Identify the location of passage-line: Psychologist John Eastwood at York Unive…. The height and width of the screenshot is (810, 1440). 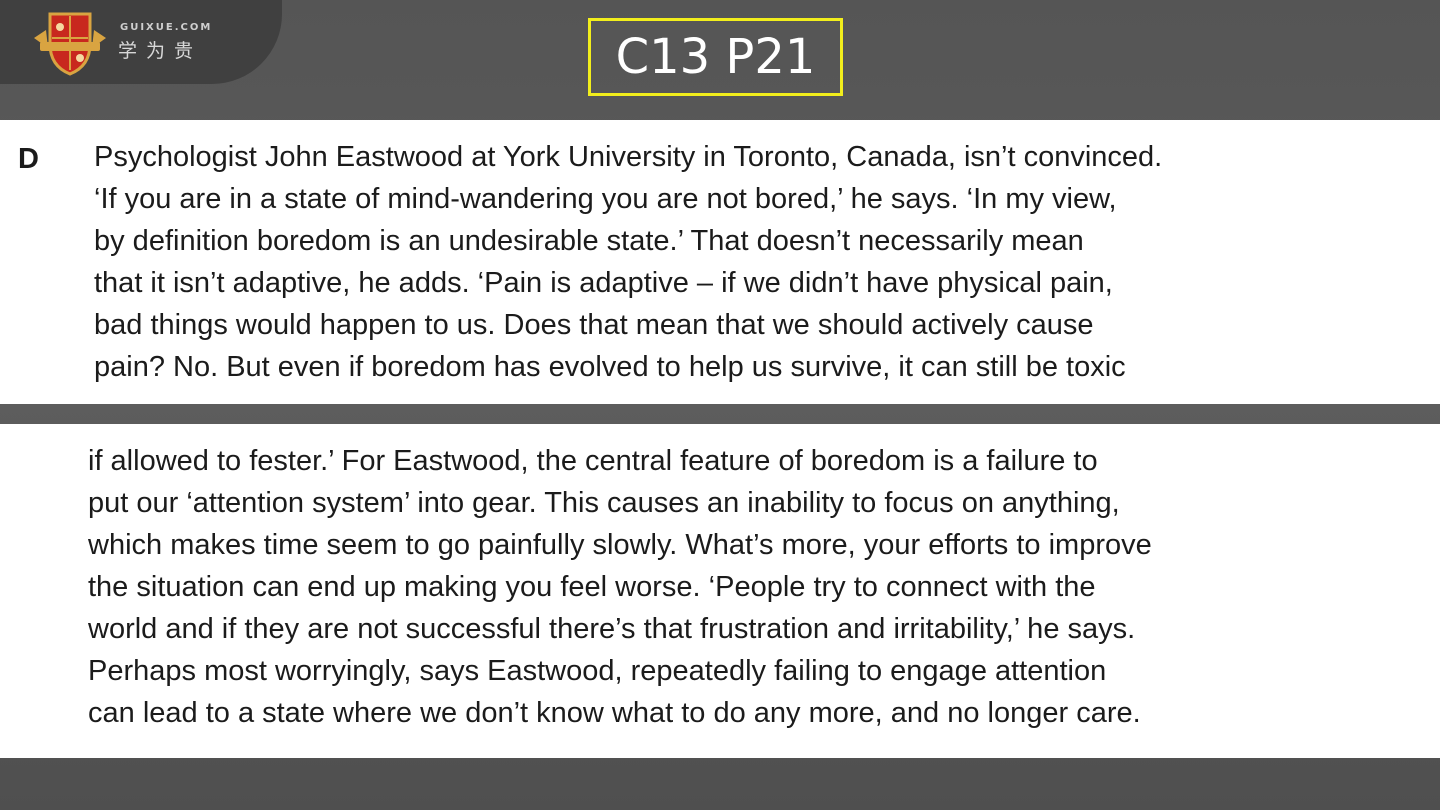
(628, 157).